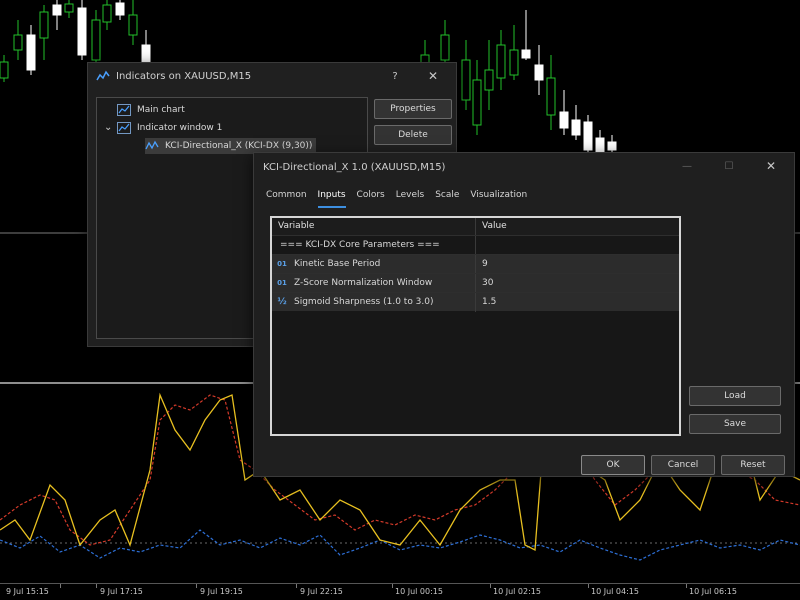 The height and width of the screenshot is (600, 800). What do you see at coordinates (687, 166) in the screenshot?
I see `minimize-button: —` at bounding box center [687, 166].